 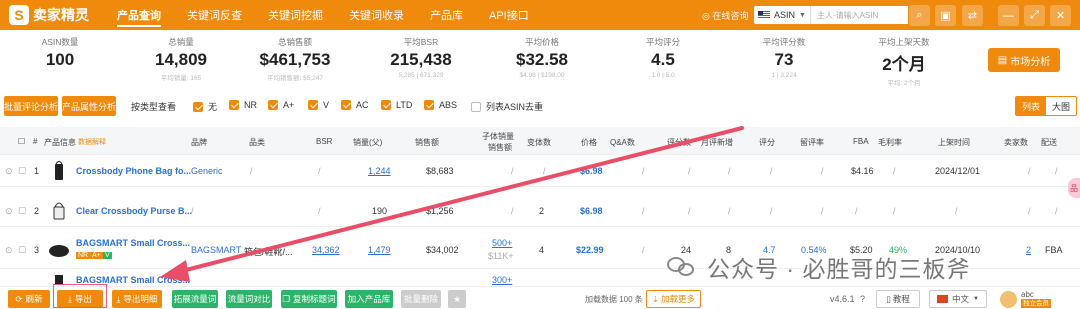 What do you see at coordinates (60, 142) in the screenshot?
I see `th-product: 产品信息` at bounding box center [60, 142].